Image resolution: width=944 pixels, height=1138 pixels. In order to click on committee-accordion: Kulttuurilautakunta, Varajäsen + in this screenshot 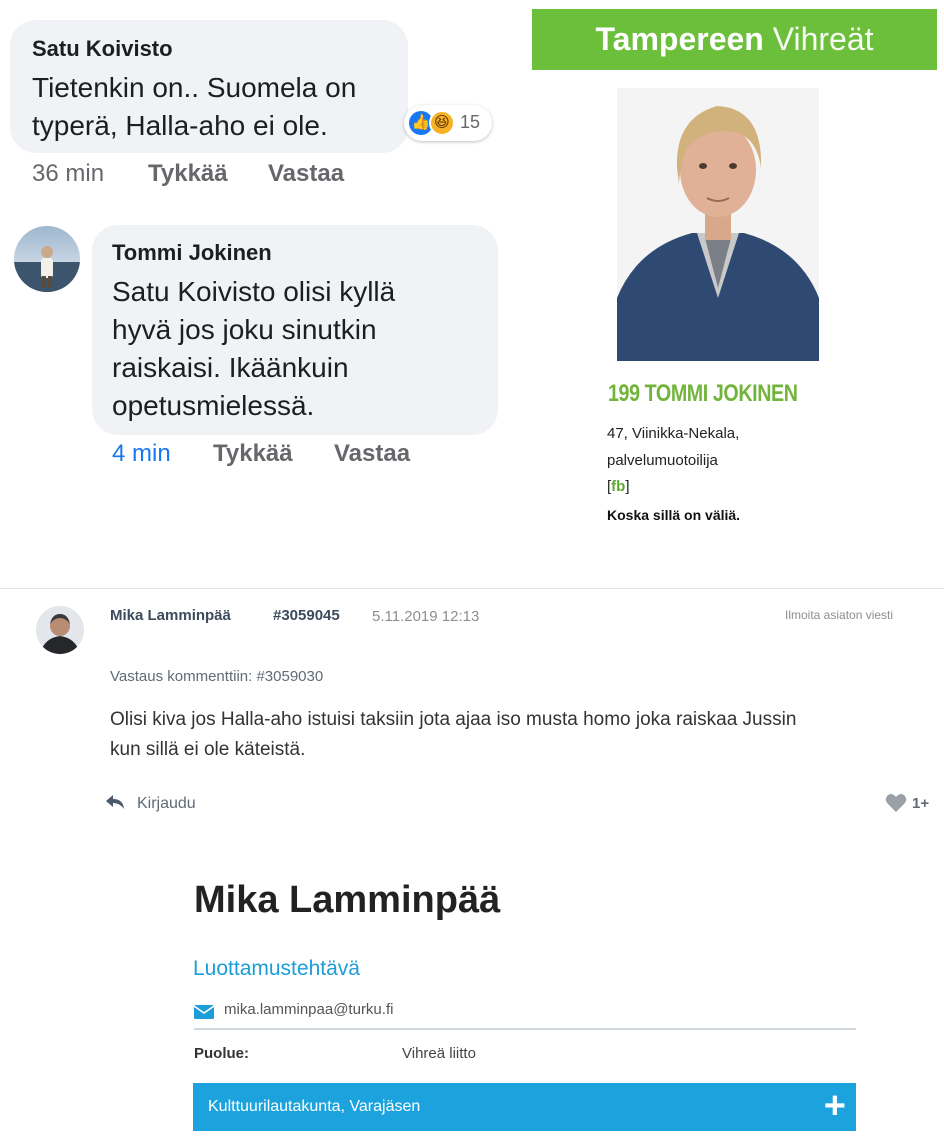, I will do `click(524, 1107)`.